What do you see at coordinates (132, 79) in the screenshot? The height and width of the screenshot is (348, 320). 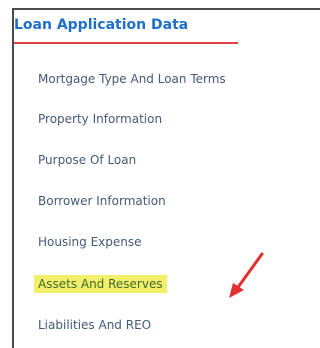 I see `sidebar-item-mortgage-type-and-loan-terms: Mortgage Type And Loan Terms` at bounding box center [132, 79].